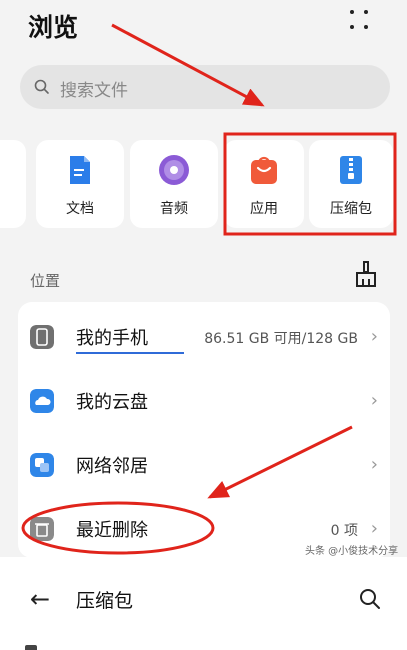 Image resolution: width=407 pixels, height=650 pixels. What do you see at coordinates (281, 339) in the screenshot?
I see `storage-value: 86.51 GB 可用/128 GB` at bounding box center [281, 339].